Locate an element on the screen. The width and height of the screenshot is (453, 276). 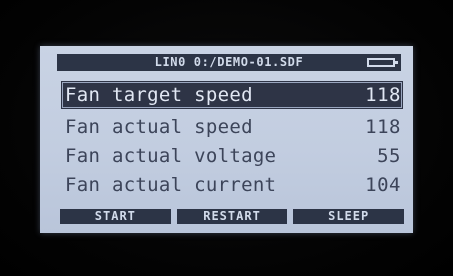
list-item-fan-actual-voltage: Fan actual voltage 55 is located at coordinates (232, 156).